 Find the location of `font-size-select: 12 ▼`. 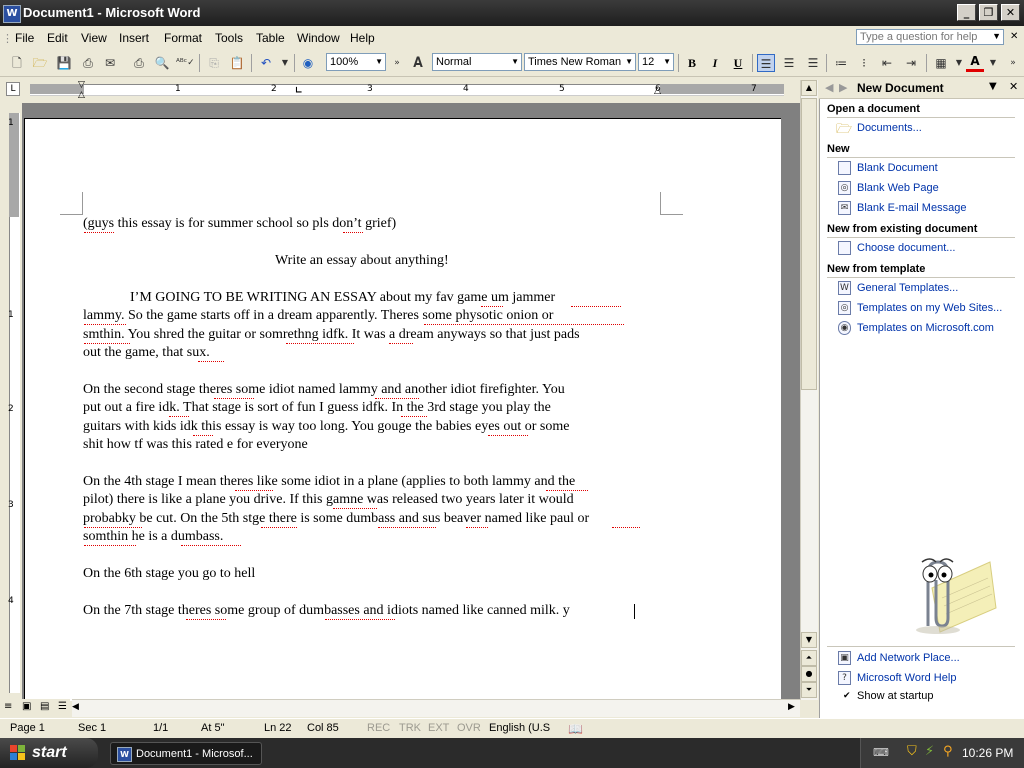

font-size-select: 12 ▼ is located at coordinates (656, 62).